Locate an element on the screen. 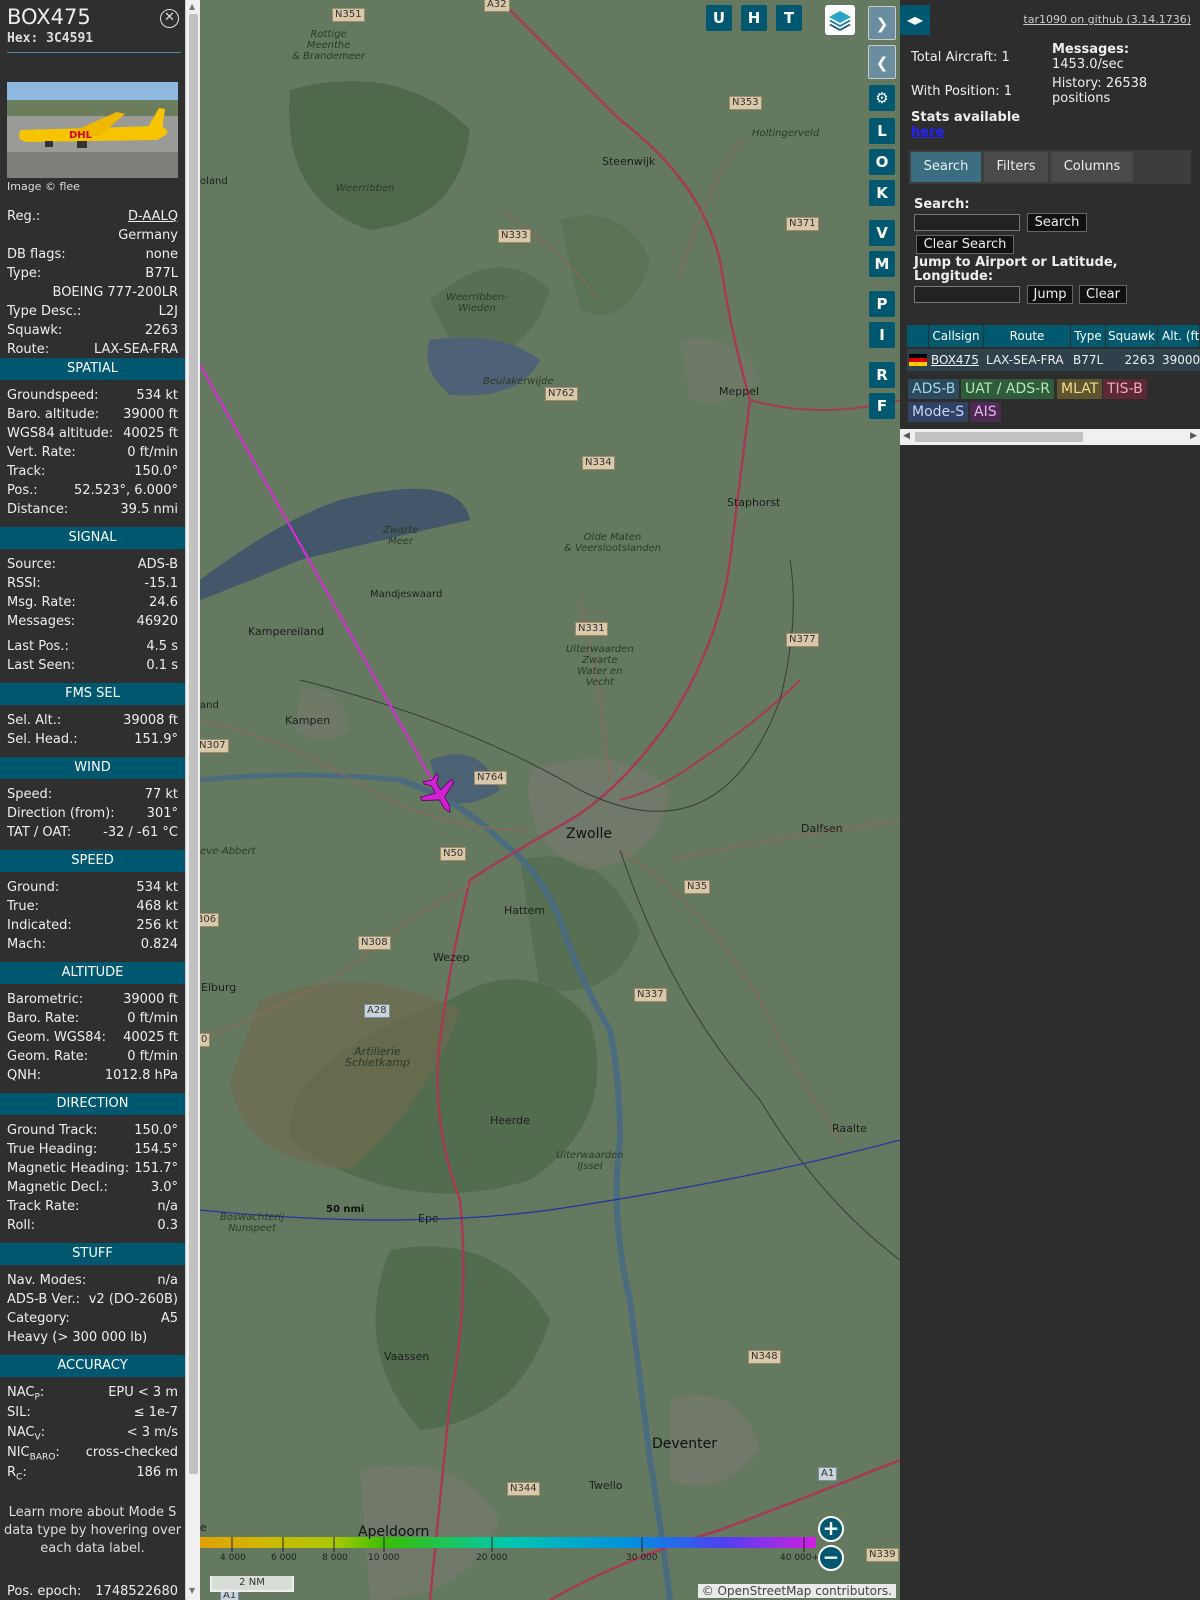 The image size is (1200, 1600). scroll-left-arrow-icon: ◀ is located at coordinates (906, 436).